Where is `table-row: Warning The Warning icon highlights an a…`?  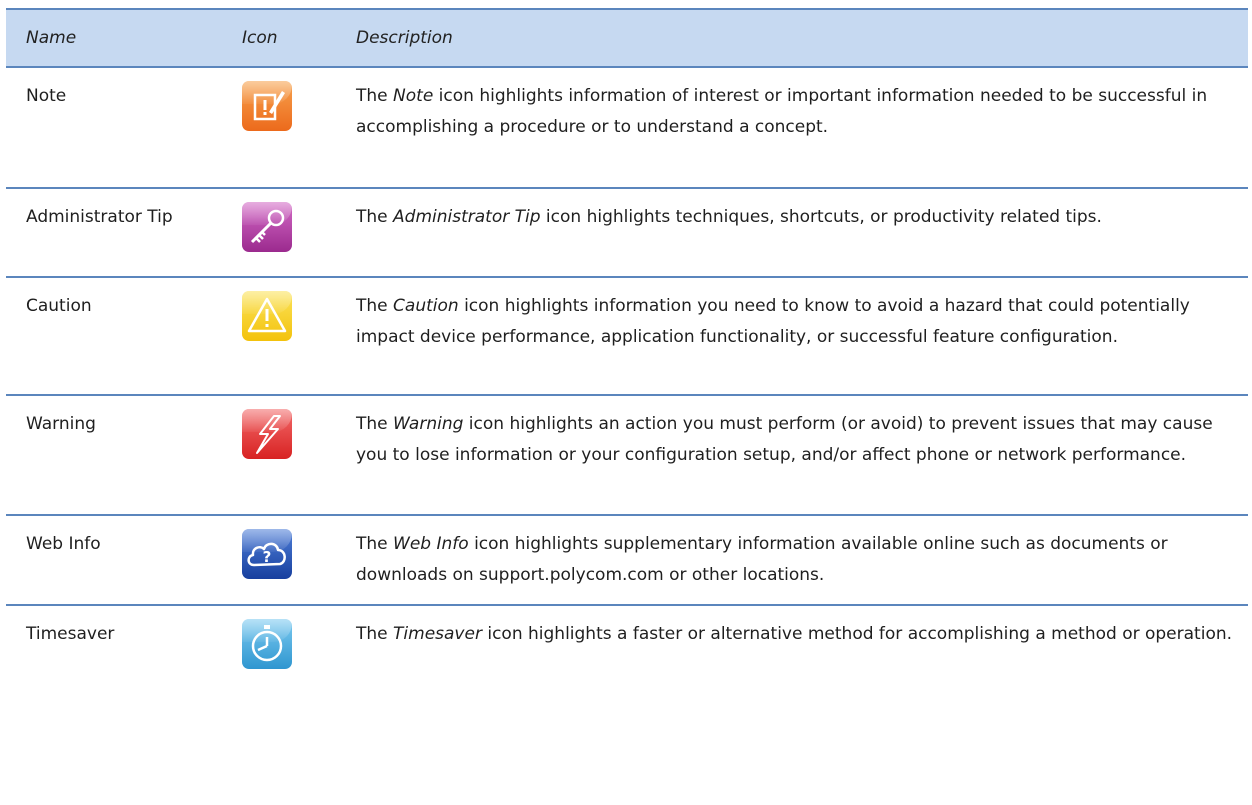 table-row: Warning The Warning icon highlights an a… is located at coordinates (627, 456).